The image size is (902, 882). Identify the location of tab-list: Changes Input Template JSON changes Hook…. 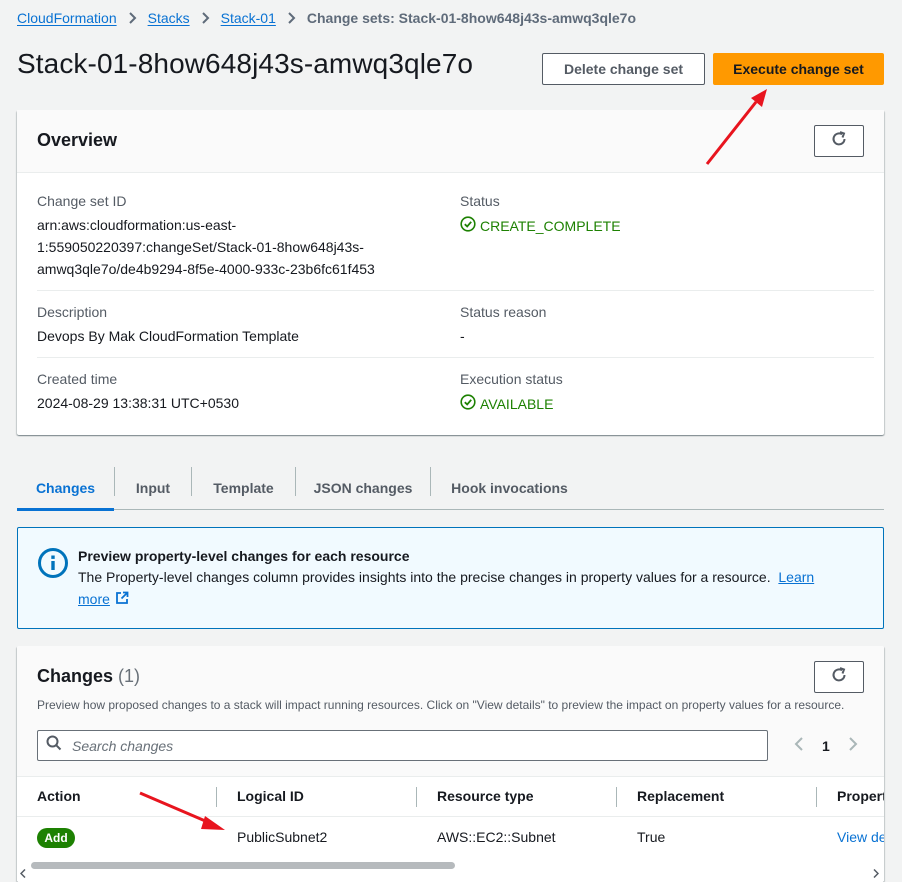
(450, 488).